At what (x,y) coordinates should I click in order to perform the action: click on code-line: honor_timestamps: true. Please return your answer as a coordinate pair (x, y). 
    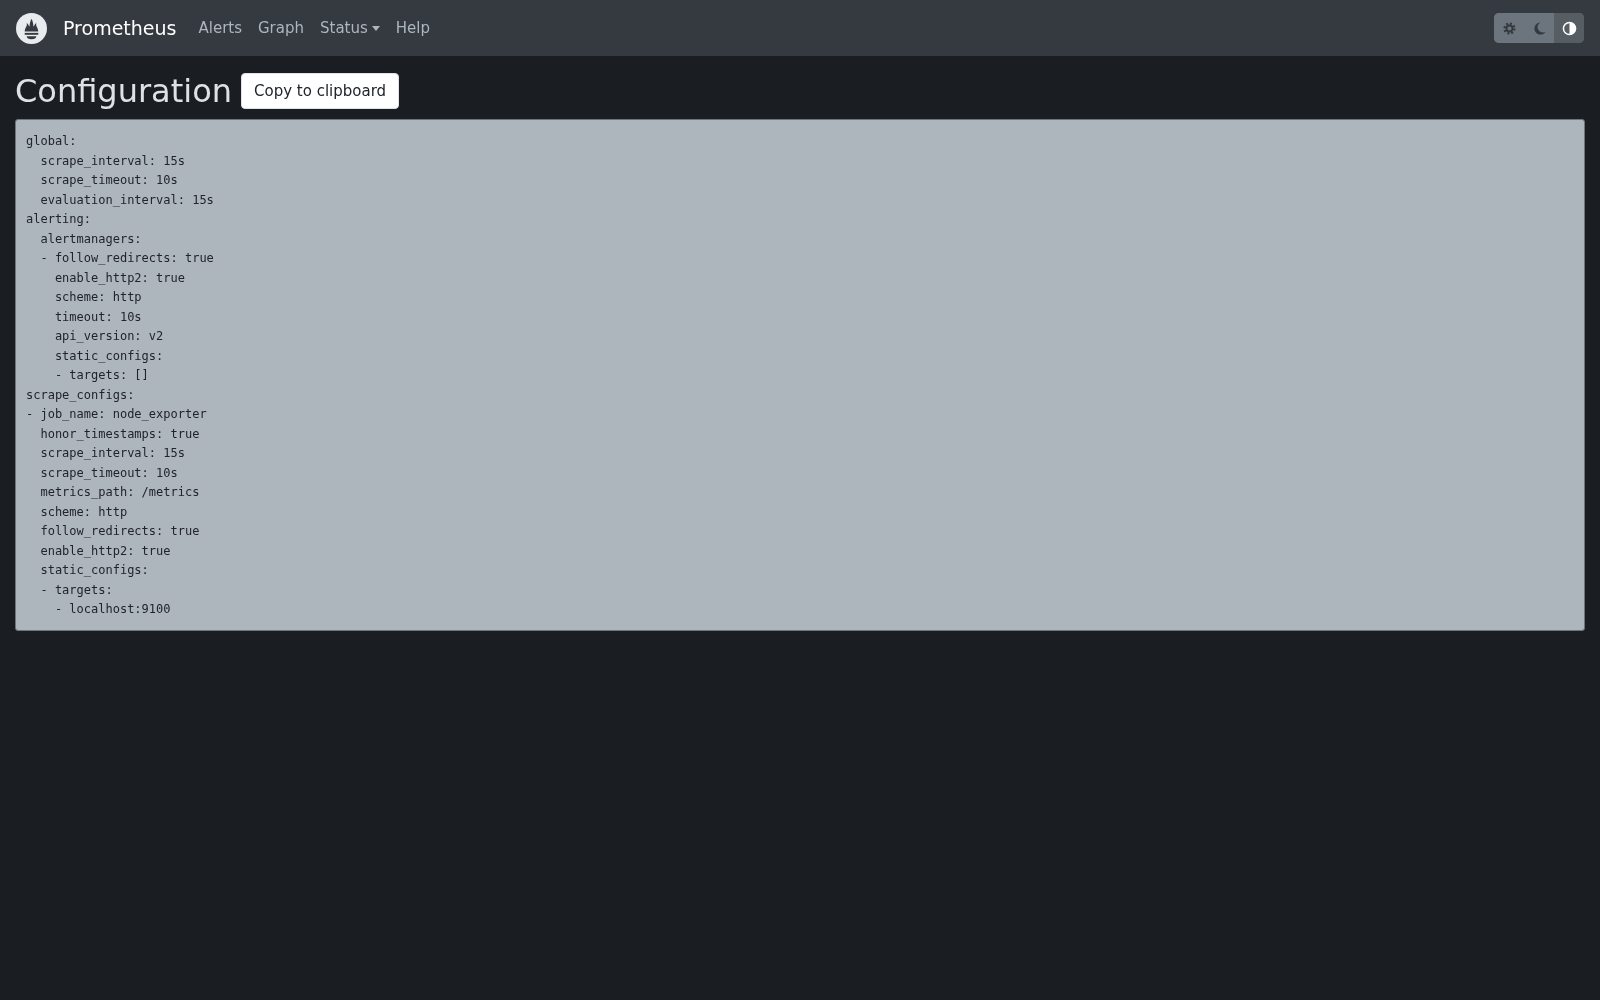
    Looking at the image, I should click on (119, 434).